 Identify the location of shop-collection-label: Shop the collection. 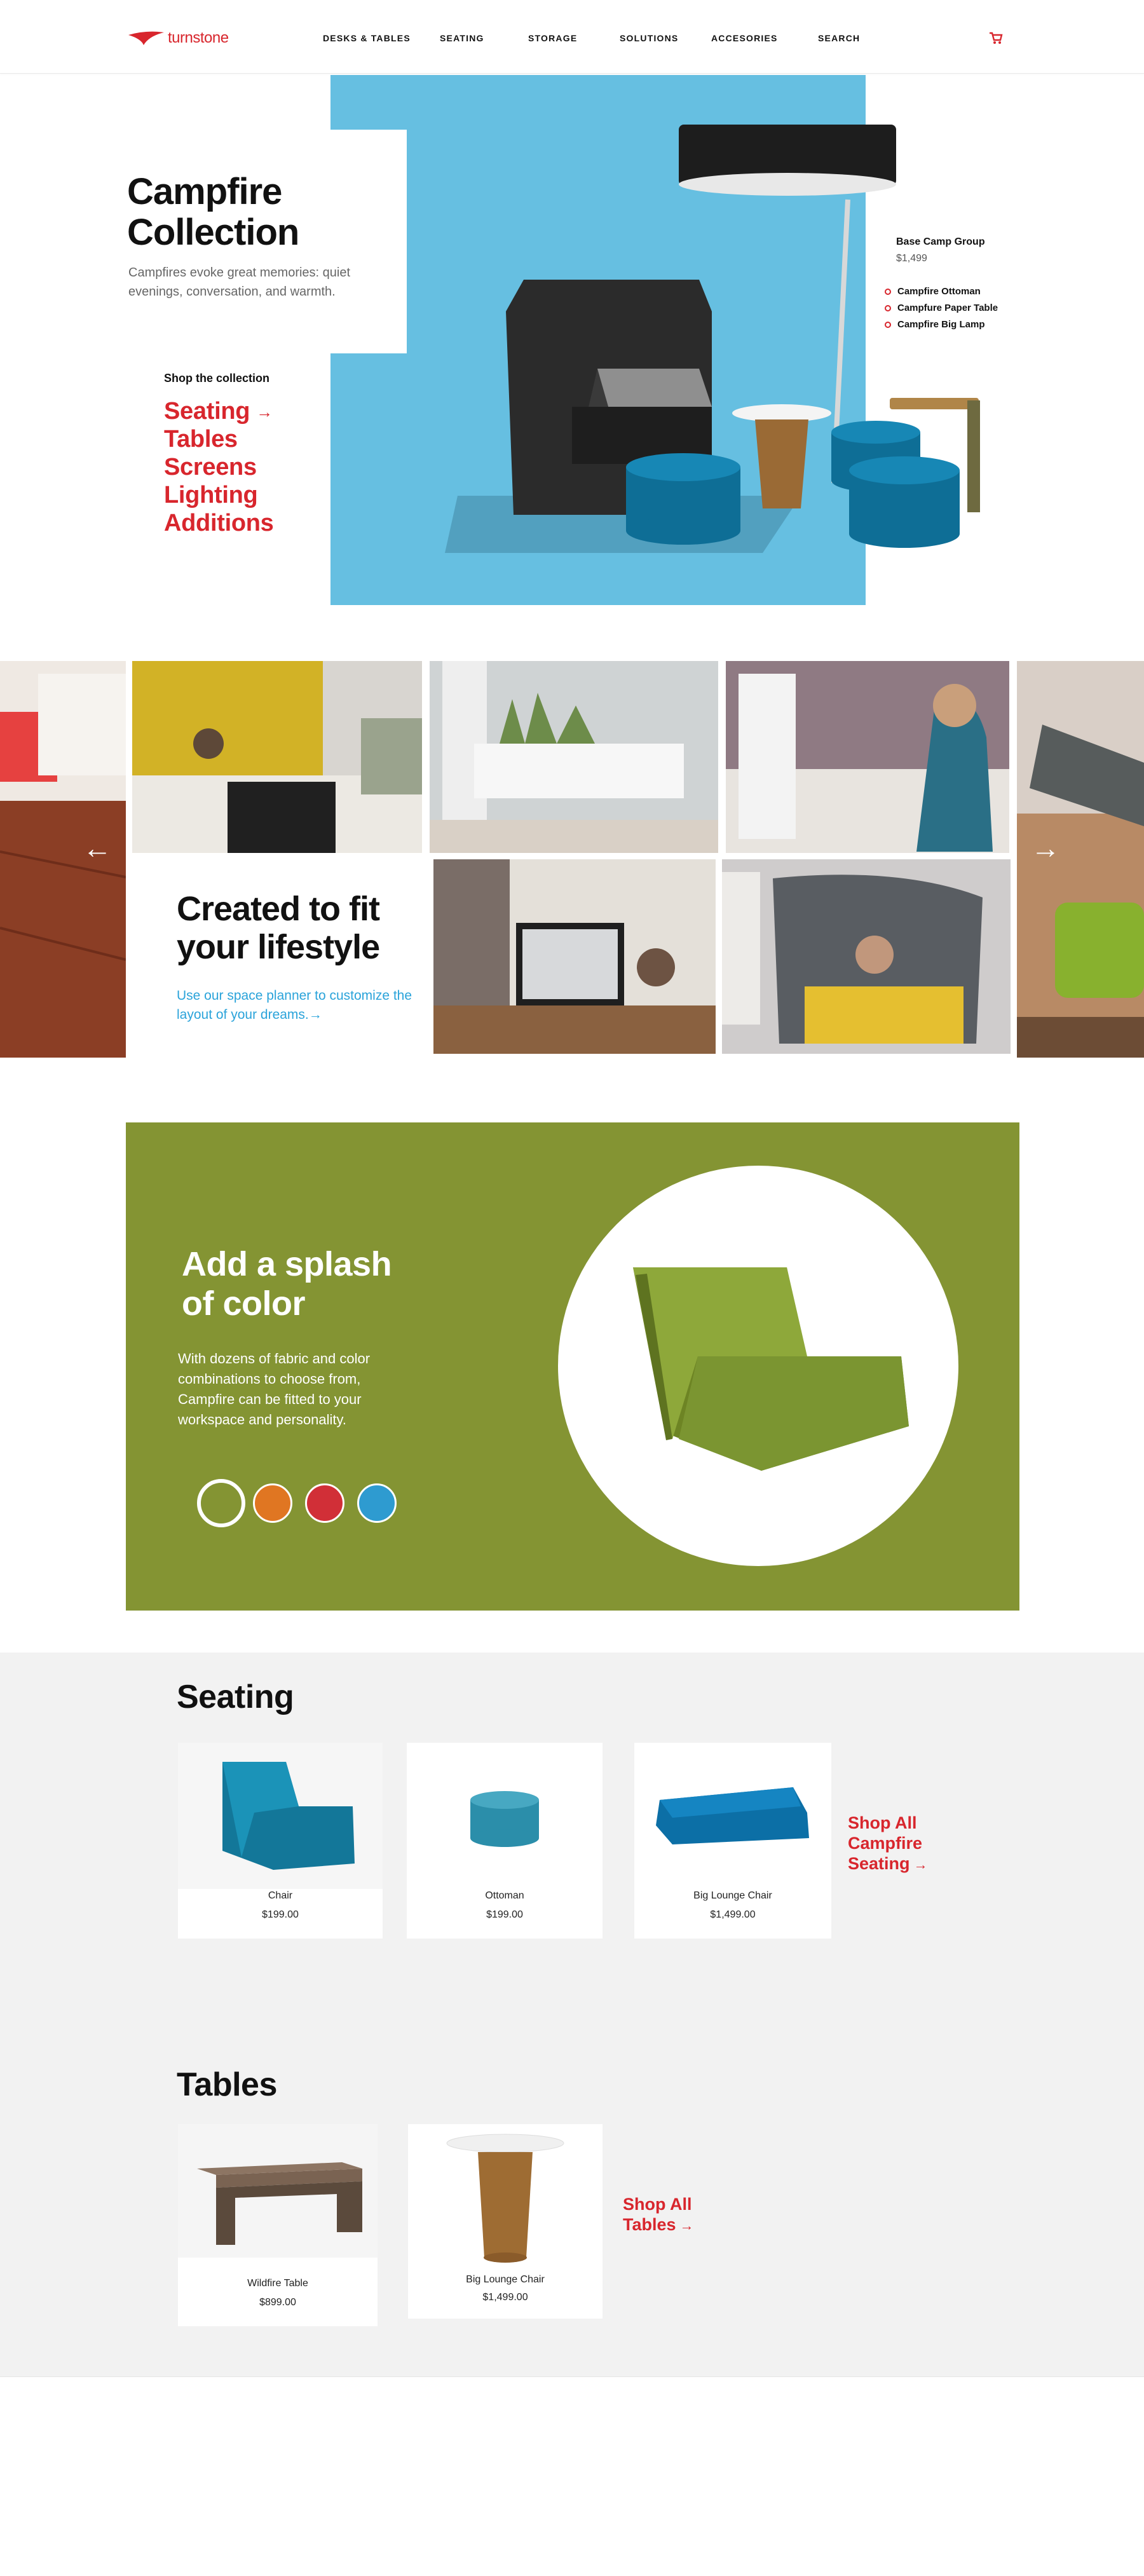
(217, 378).